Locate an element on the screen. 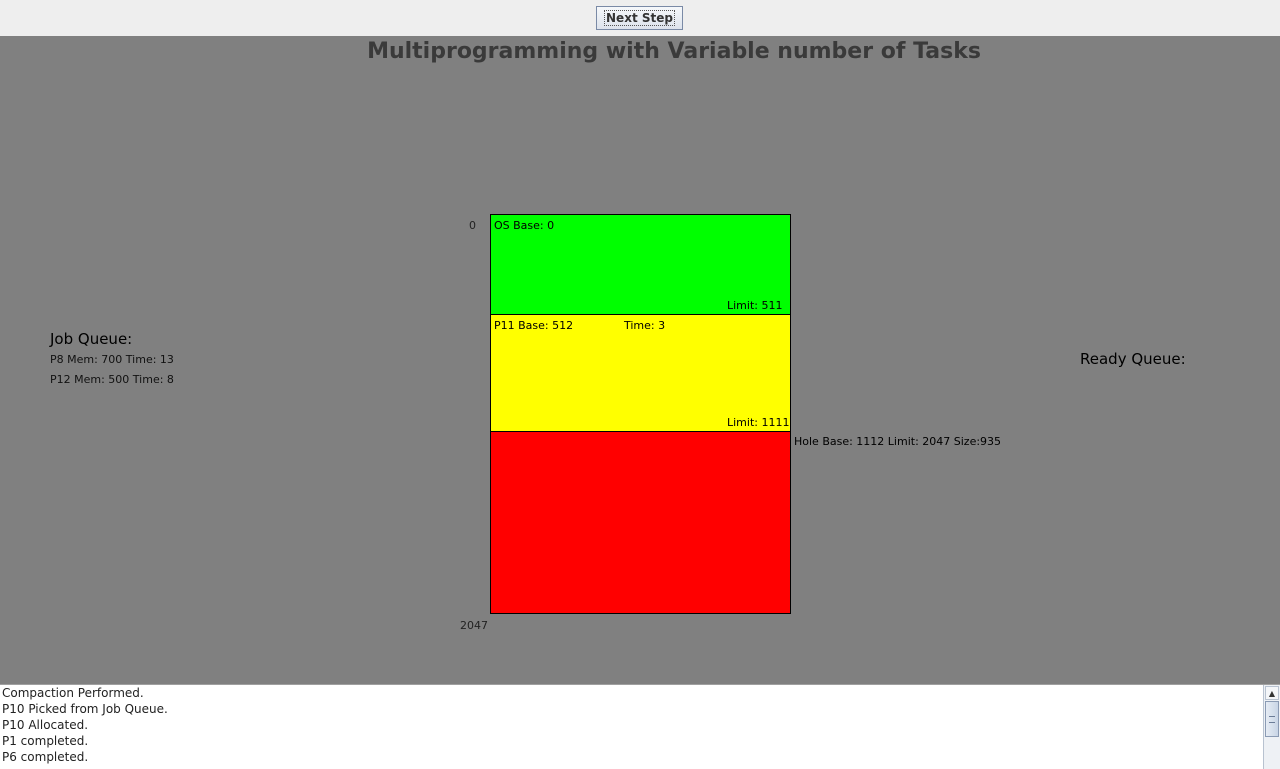 Image resolution: width=1280 pixels, height=769 pixels. job-queue-title: Job Queue: is located at coordinates (91, 339).